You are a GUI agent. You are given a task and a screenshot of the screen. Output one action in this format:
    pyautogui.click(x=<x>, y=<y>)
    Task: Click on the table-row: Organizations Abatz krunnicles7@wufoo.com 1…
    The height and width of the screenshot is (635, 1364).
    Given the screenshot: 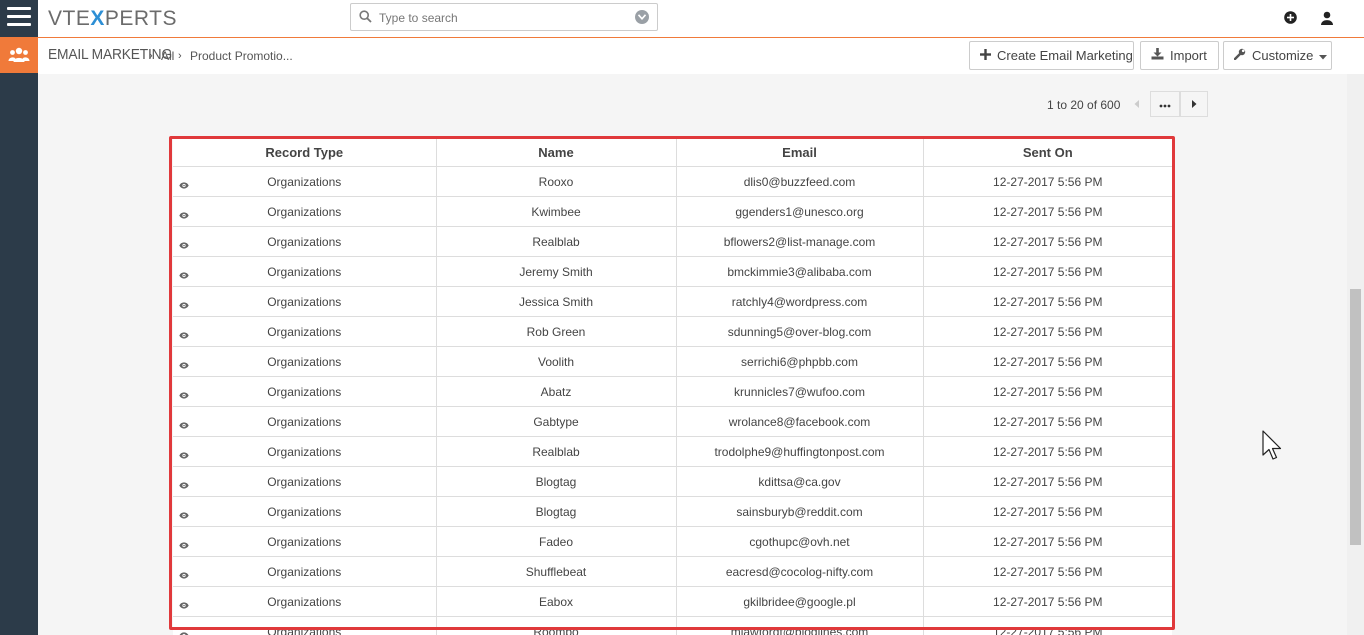 What is the action you would take?
    pyautogui.click(x=672, y=391)
    